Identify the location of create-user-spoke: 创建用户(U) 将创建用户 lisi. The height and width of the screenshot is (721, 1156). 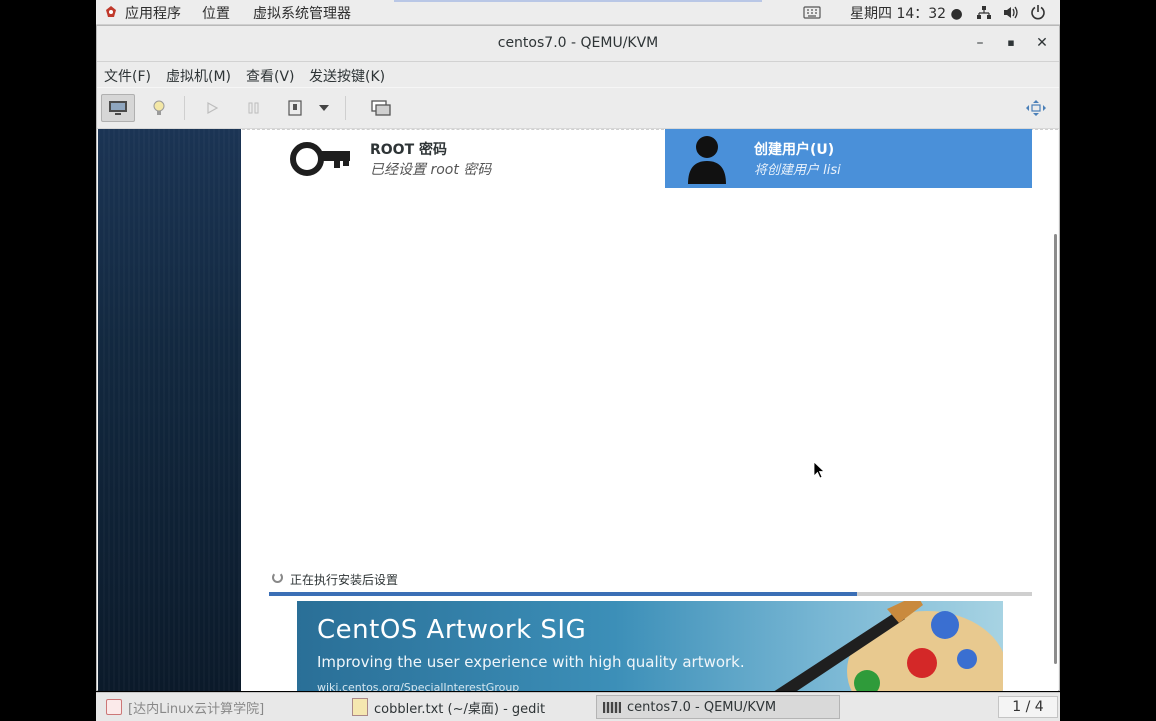
(848, 158).